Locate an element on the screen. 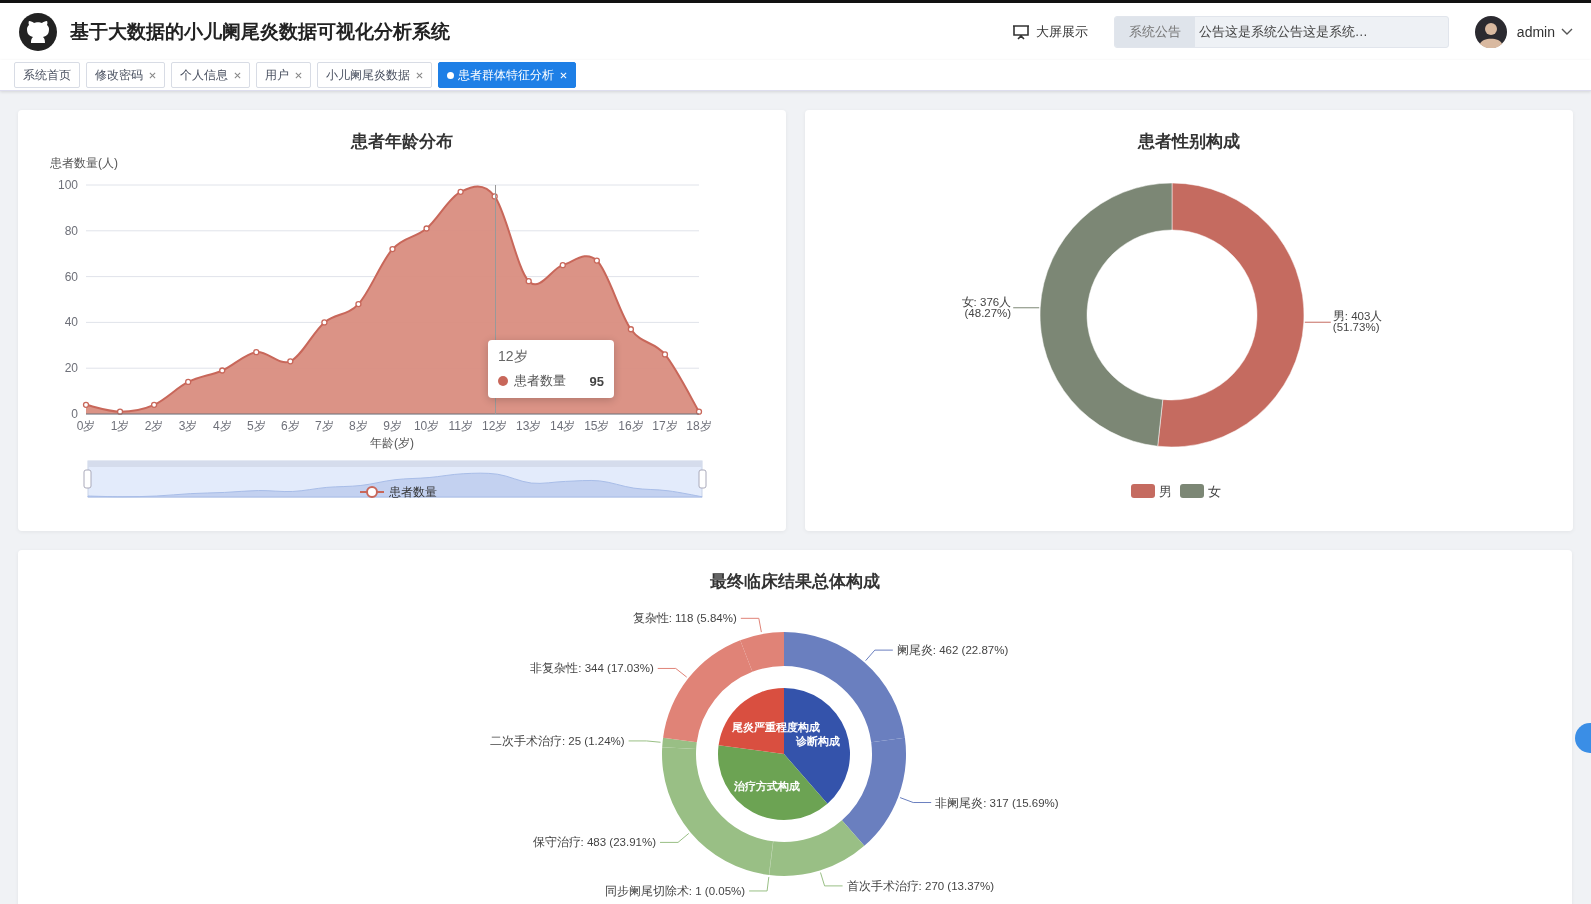 This screenshot has width=1591, height=904. chart-title: 患者年龄分布 is located at coordinates (401, 142).